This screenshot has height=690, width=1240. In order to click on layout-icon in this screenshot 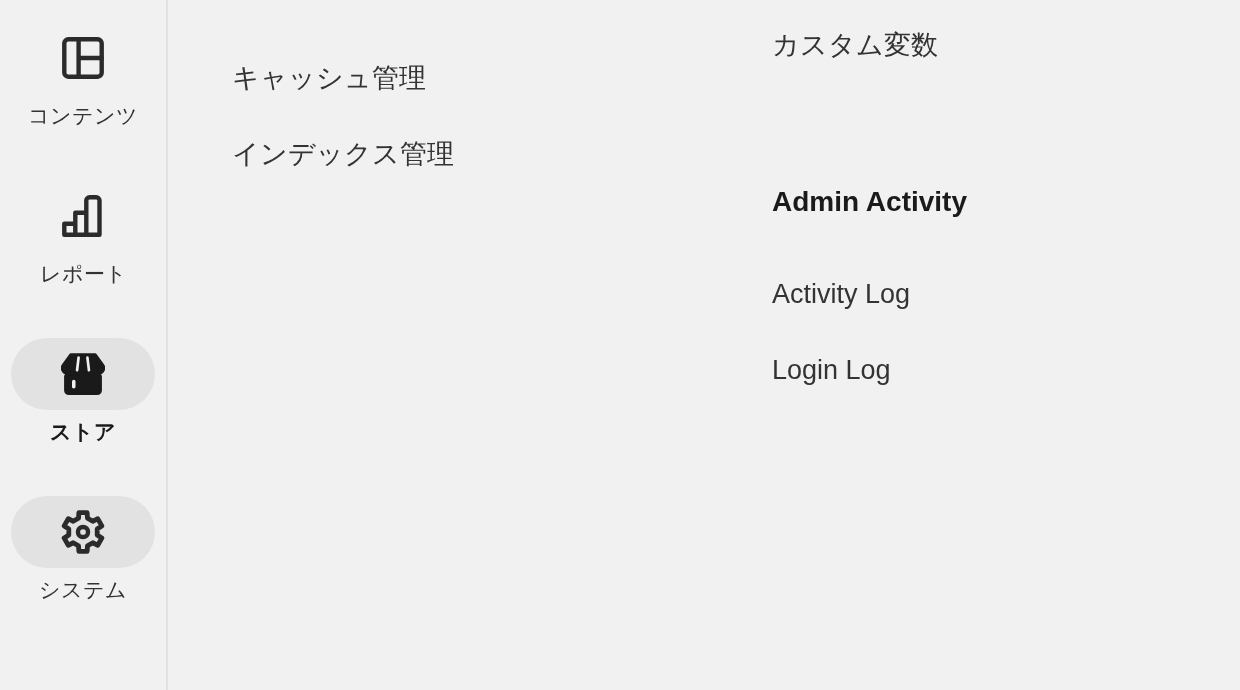, I will do `click(83, 58)`.